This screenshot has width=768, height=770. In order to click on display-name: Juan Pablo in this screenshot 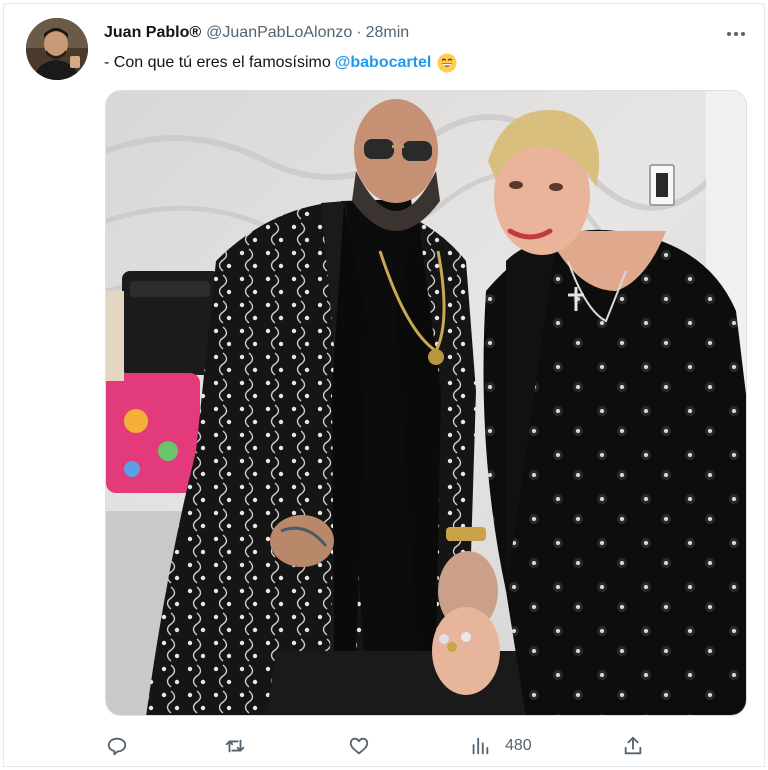, I will do `click(146, 33)`.